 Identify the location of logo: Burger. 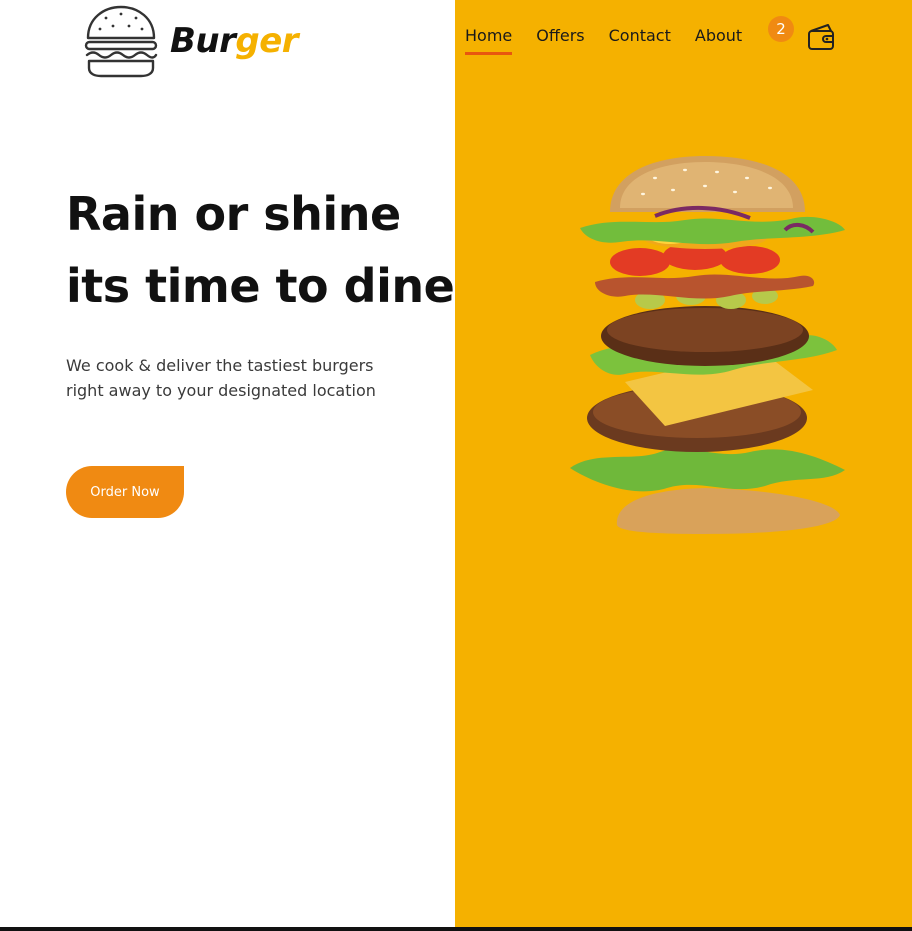
(191, 41).